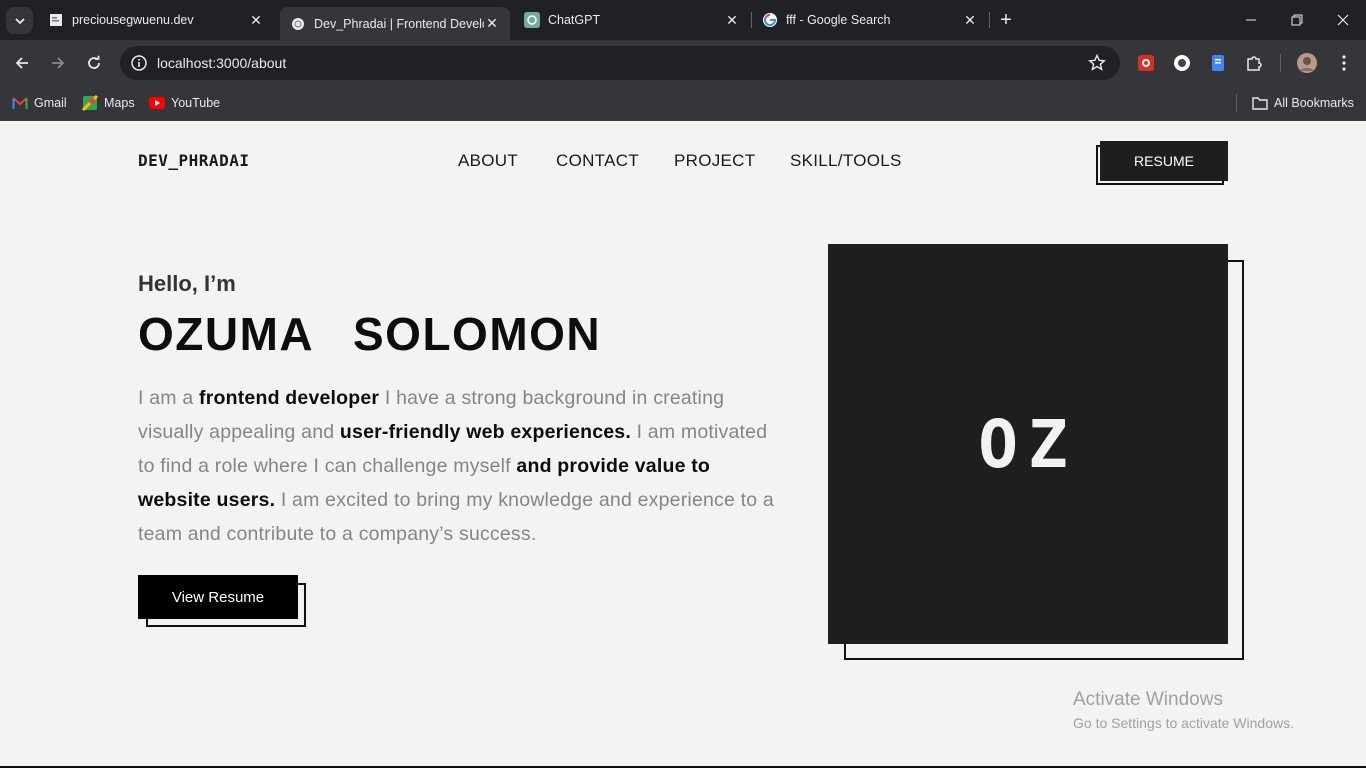  I want to click on browser-toolbar: localhost:3000/about, so click(683, 63).